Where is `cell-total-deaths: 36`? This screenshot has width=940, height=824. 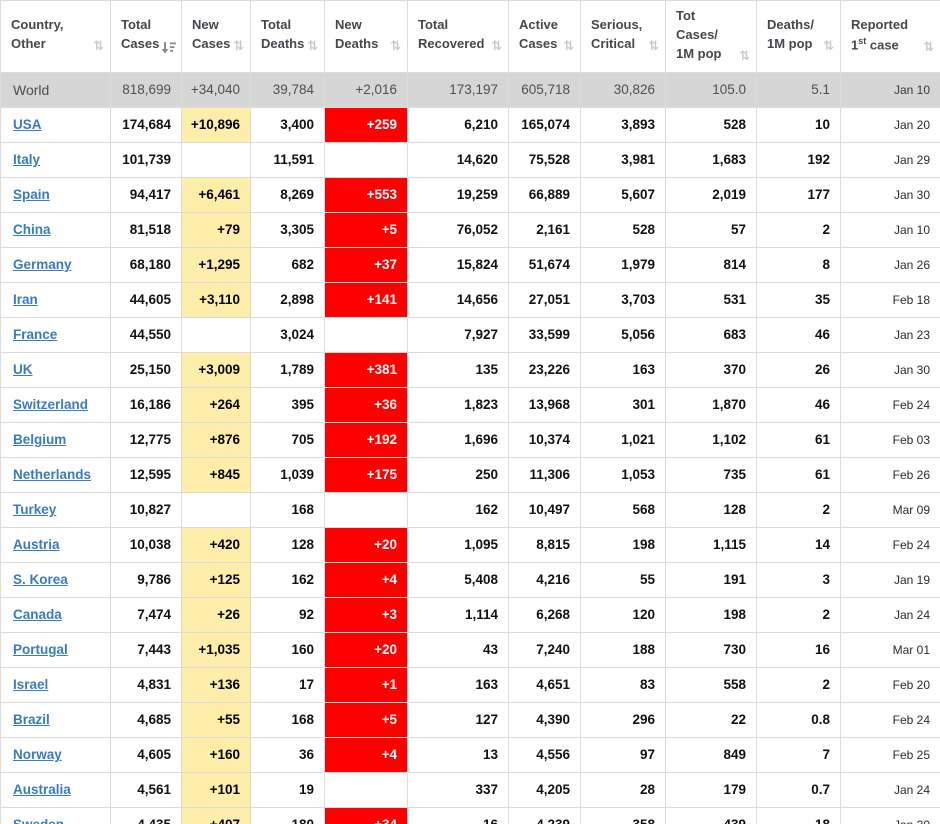 cell-total-deaths: 36 is located at coordinates (287, 754).